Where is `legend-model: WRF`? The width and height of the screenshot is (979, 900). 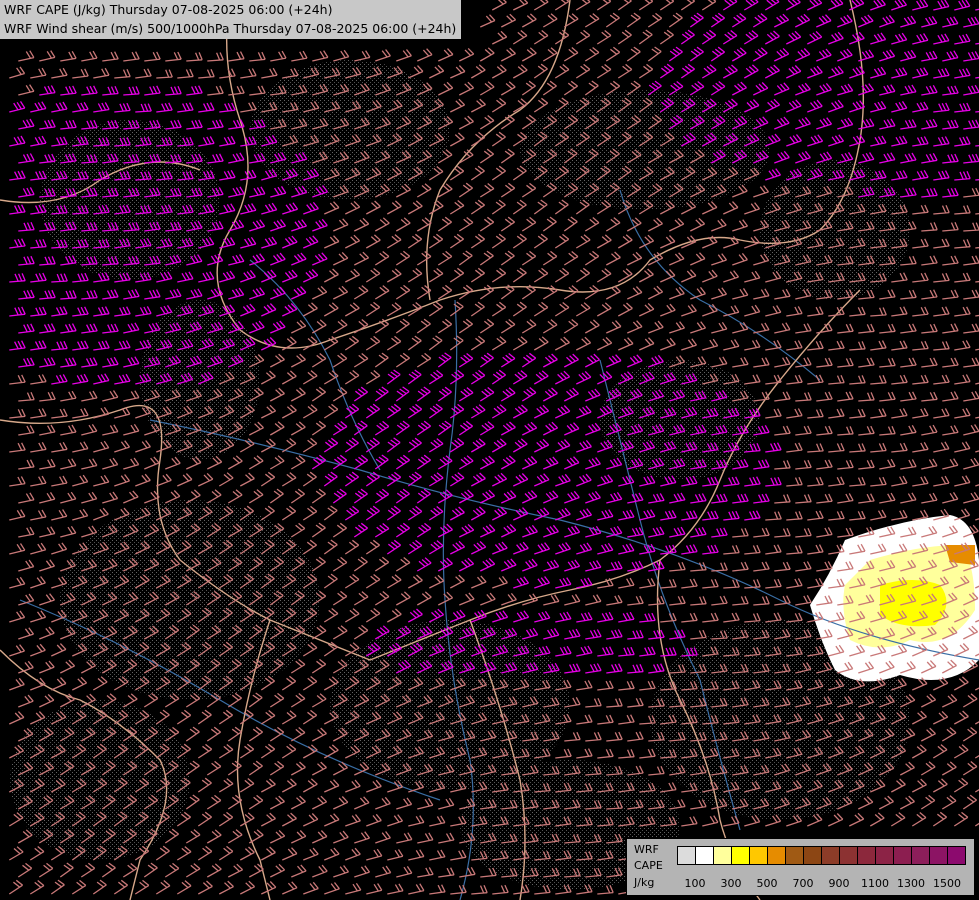 legend-model: WRF is located at coordinates (646, 849).